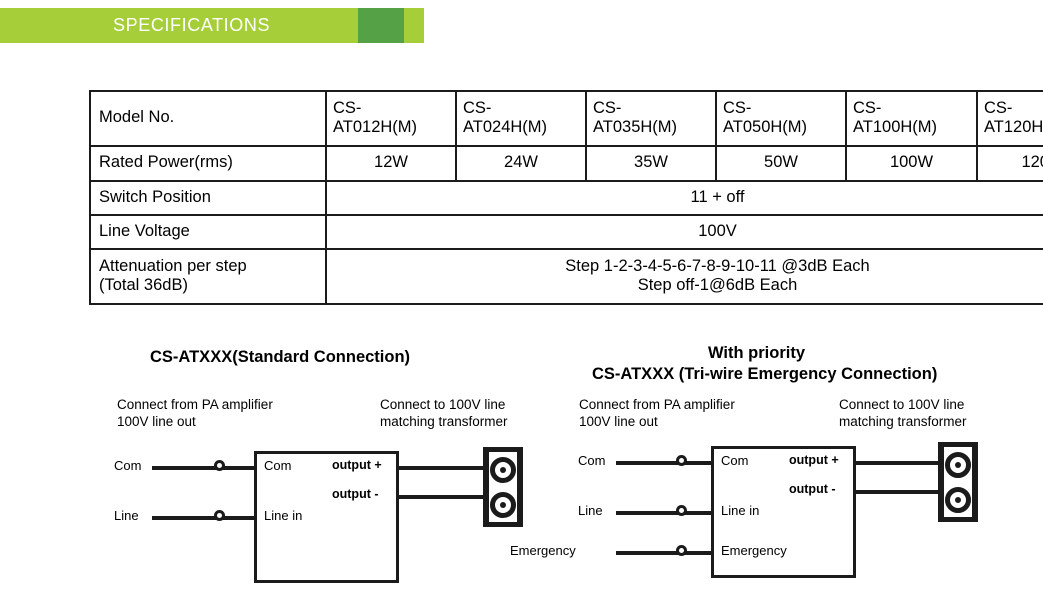 This screenshot has width=1043, height=596. What do you see at coordinates (717, 265) in the screenshot?
I see `attenuation-value-line1: Step 1-2-3-4-5-6-7-8-9-10-11 @3dB Each` at bounding box center [717, 265].